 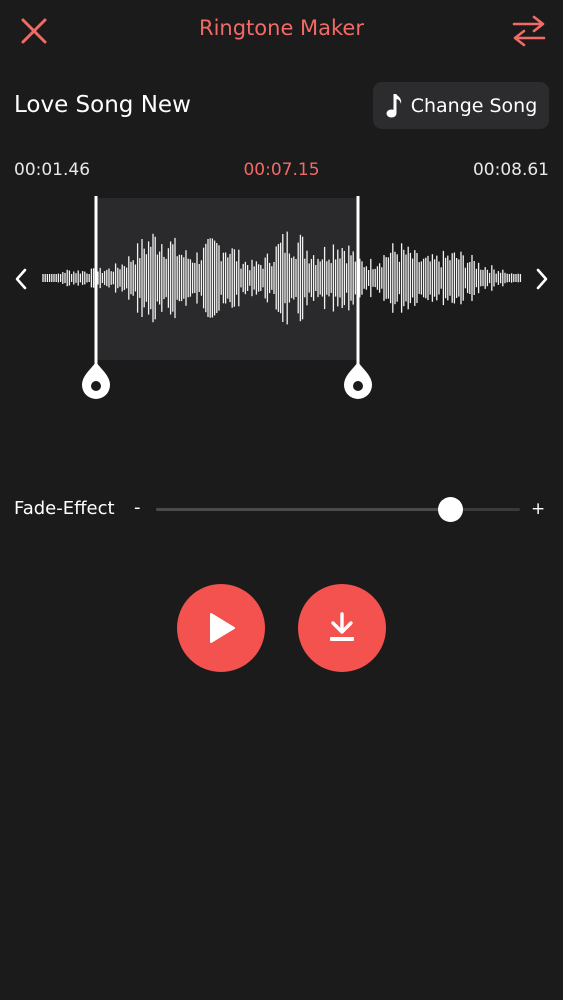 I want to click on change-song-label: Change Song, so click(x=474, y=105).